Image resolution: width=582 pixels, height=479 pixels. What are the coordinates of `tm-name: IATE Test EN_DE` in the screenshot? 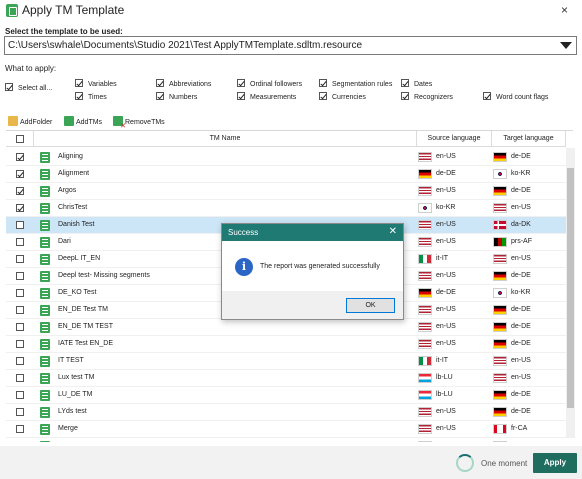 It's located at (85, 343).